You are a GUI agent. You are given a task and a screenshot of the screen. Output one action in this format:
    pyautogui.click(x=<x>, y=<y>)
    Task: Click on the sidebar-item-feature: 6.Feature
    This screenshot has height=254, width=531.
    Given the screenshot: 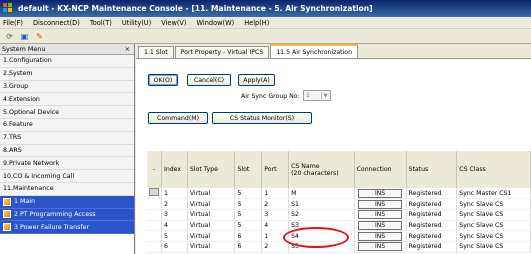 What is the action you would take?
    pyautogui.click(x=67, y=125)
    